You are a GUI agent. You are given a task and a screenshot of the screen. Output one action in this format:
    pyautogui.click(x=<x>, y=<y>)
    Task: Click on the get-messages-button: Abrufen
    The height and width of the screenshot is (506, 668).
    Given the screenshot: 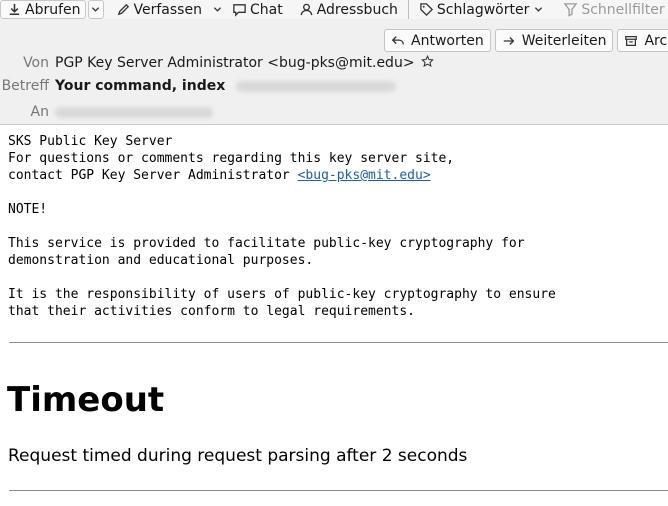 What is the action you would take?
    pyautogui.click(x=43, y=9)
    